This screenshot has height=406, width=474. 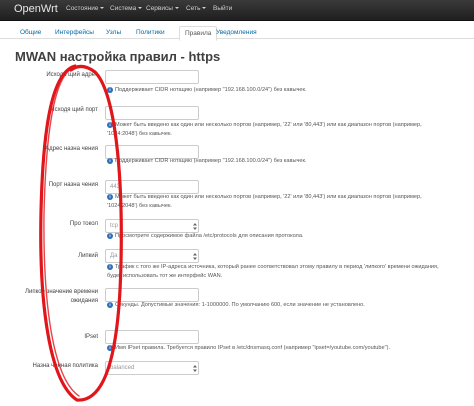 What do you see at coordinates (30, 32) in the screenshot?
I see `tab-general: Общие` at bounding box center [30, 32].